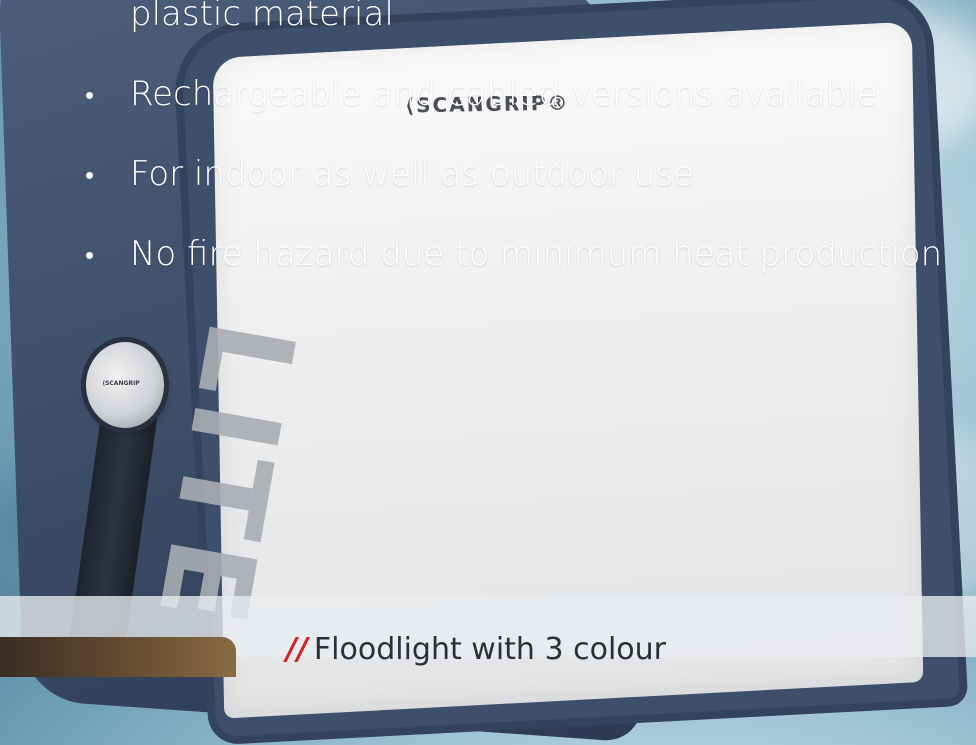 The width and height of the screenshot is (976, 745). Describe the element at coordinates (121, 383) in the screenshot. I see `knob-brand-label: ⟨SCANGRIP` at that location.